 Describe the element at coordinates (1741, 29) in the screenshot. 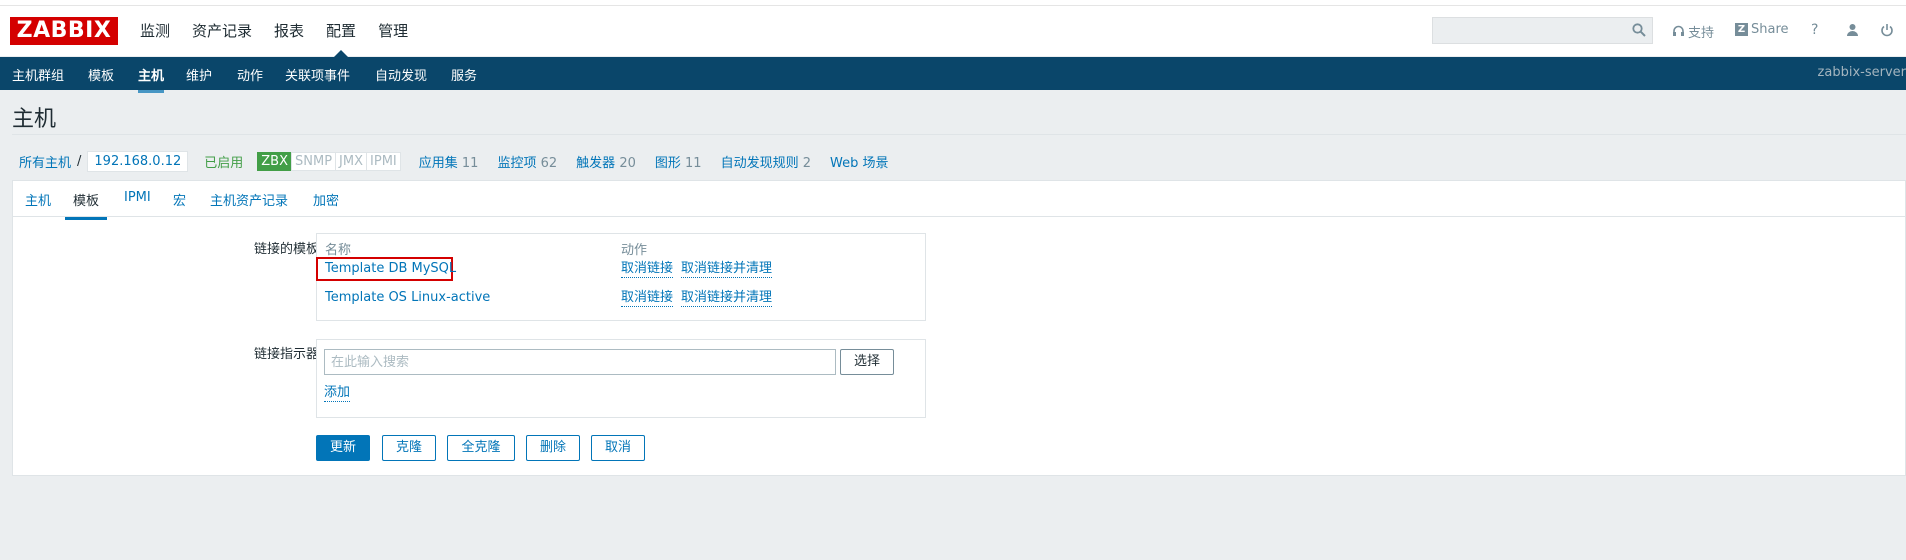

I see `share-z-icon: Z` at that location.